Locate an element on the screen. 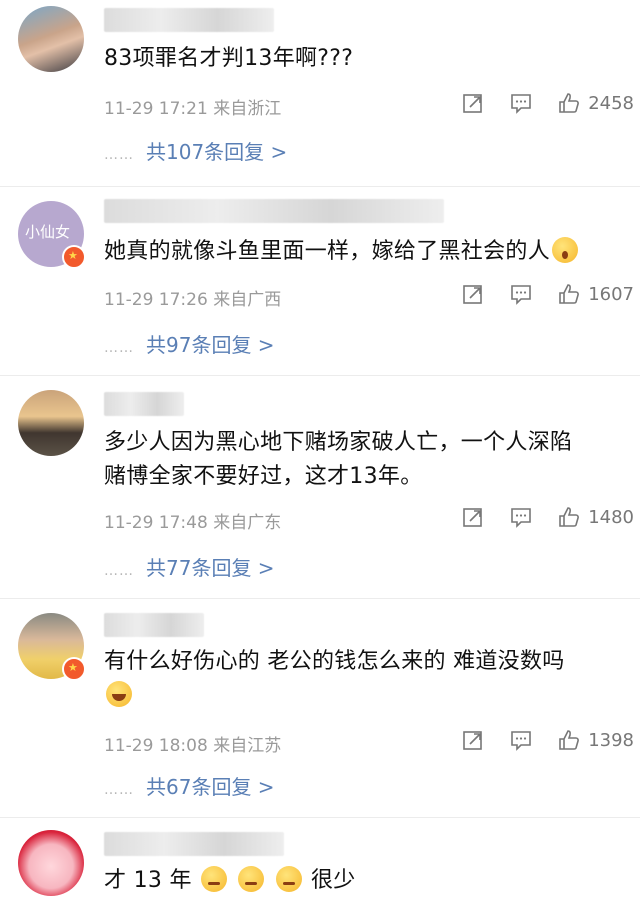 Image resolution: width=640 pixels, height=904 pixels. comment-time: 11-29 17:21 is located at coordinates (156, 109).